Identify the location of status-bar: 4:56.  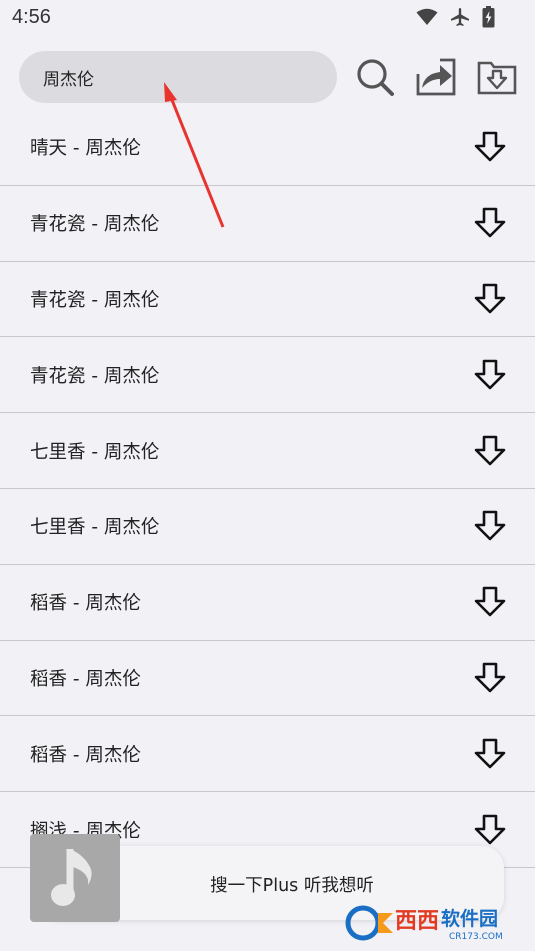
(267, 18).